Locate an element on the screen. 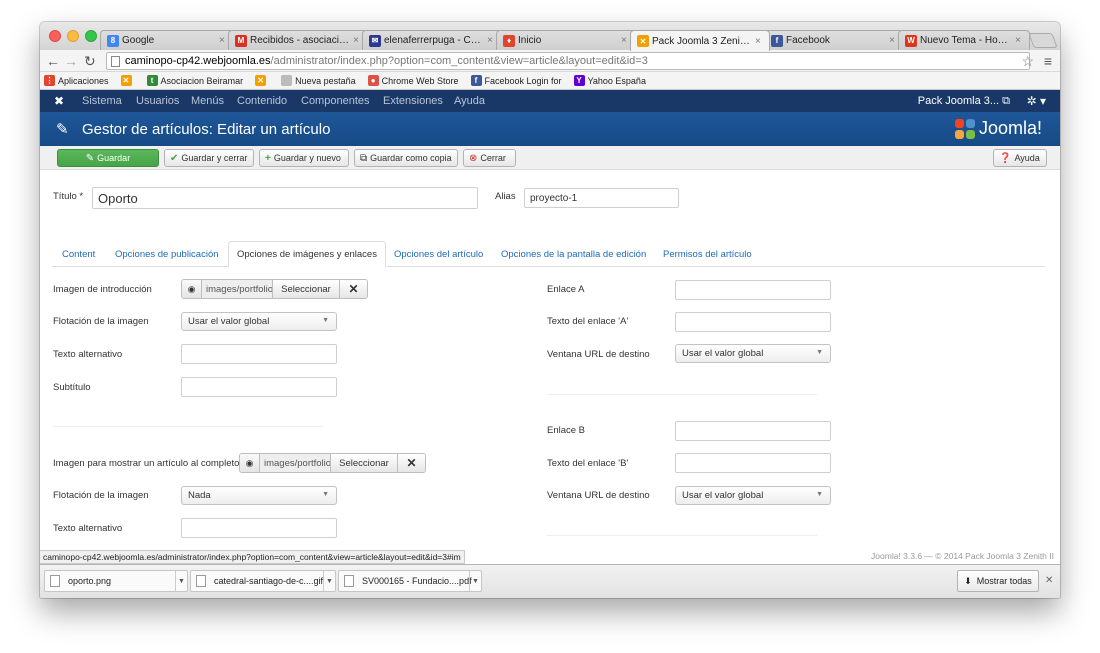  link-b-input is located at coordinates (753, 431).